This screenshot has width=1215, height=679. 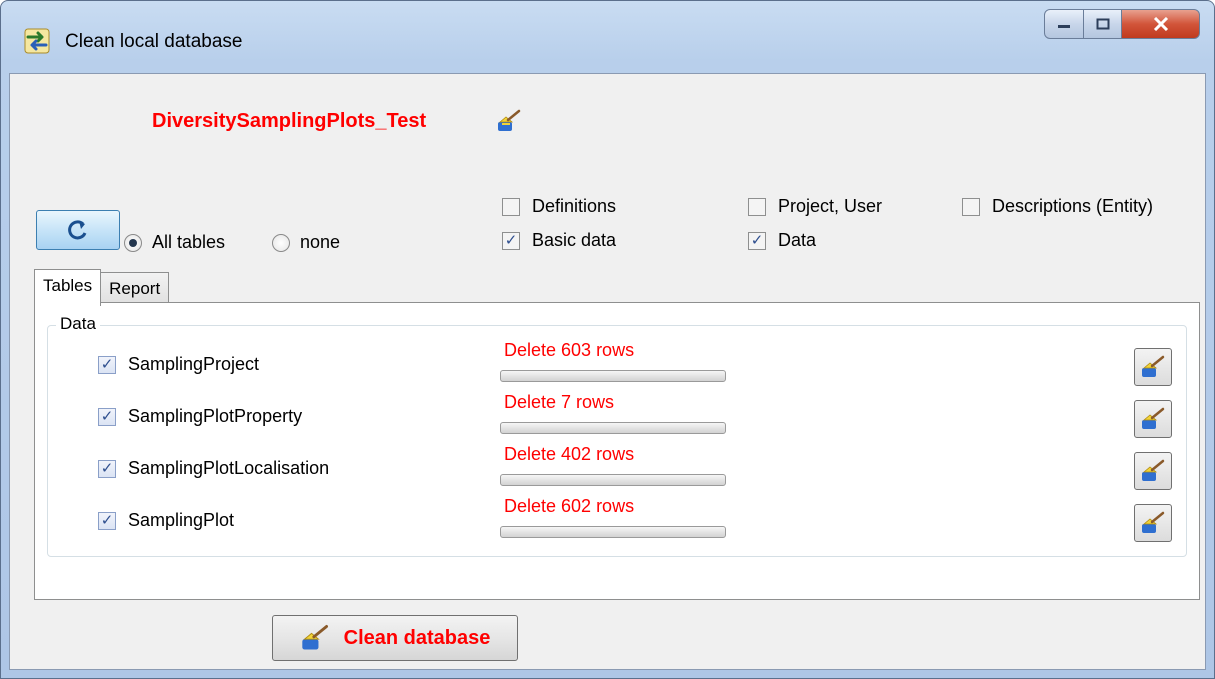 What do you see at coordinates (154, 41) in the screenshot?
I see `window-title: Clean local database` at bounding box center [154, 41].